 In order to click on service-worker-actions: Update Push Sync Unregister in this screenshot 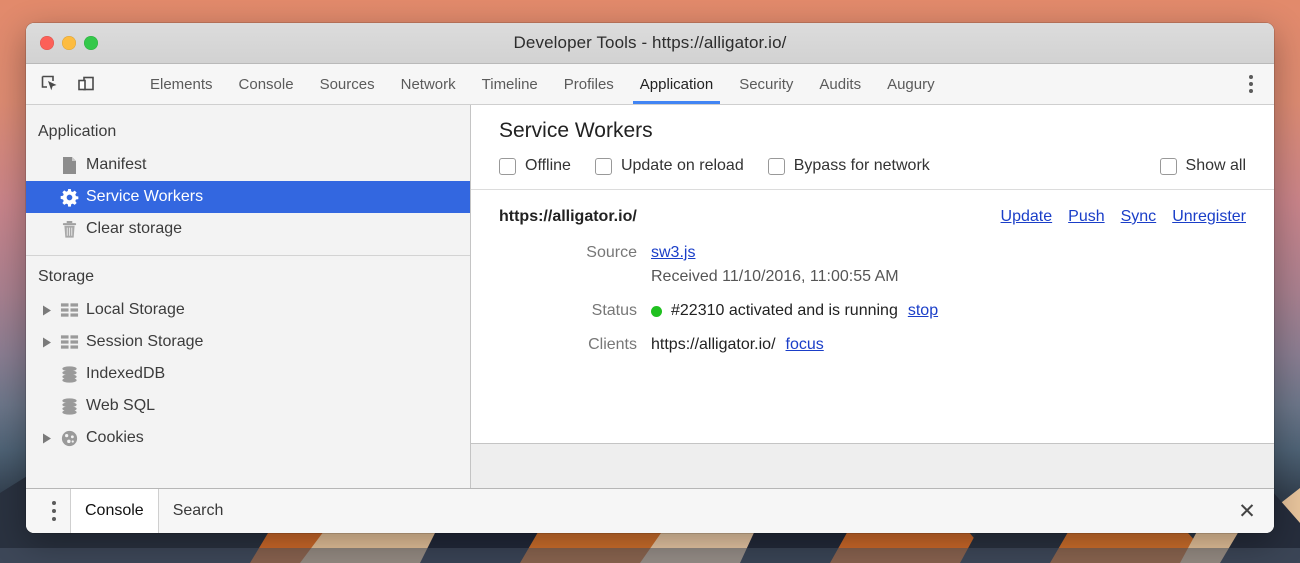, I will do `click(1123, 217)`.